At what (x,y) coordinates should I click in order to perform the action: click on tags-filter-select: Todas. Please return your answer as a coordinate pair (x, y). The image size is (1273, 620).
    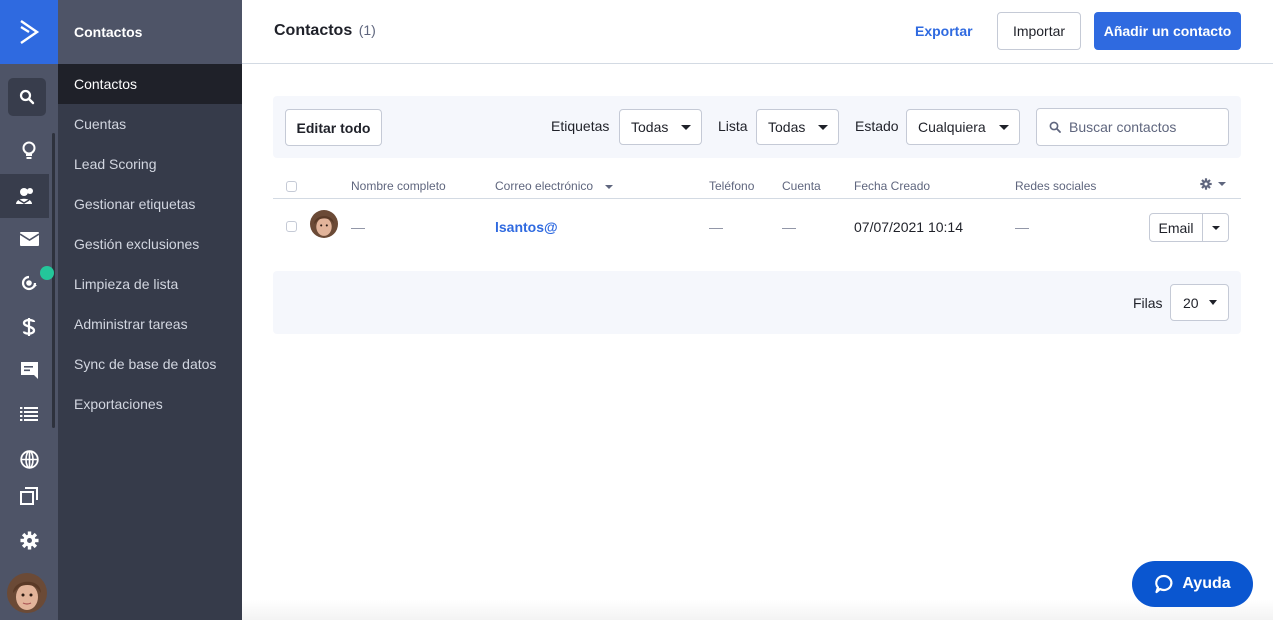
    Looking at the image, I should click on (660, 127).